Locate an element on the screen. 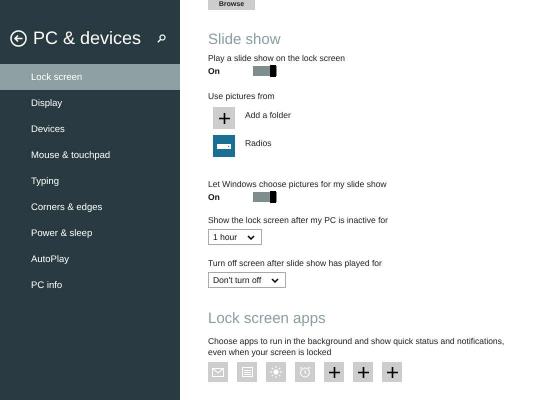  source-label: Add a folder is located at coordinates (268, 116).